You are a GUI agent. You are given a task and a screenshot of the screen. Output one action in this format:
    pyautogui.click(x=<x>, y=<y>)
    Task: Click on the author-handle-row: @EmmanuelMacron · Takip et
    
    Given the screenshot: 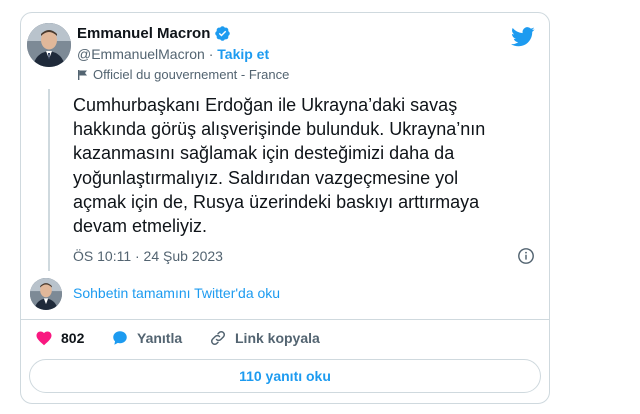 What is the action you would take?
    pyautogui.click(x=173, y=54)
    